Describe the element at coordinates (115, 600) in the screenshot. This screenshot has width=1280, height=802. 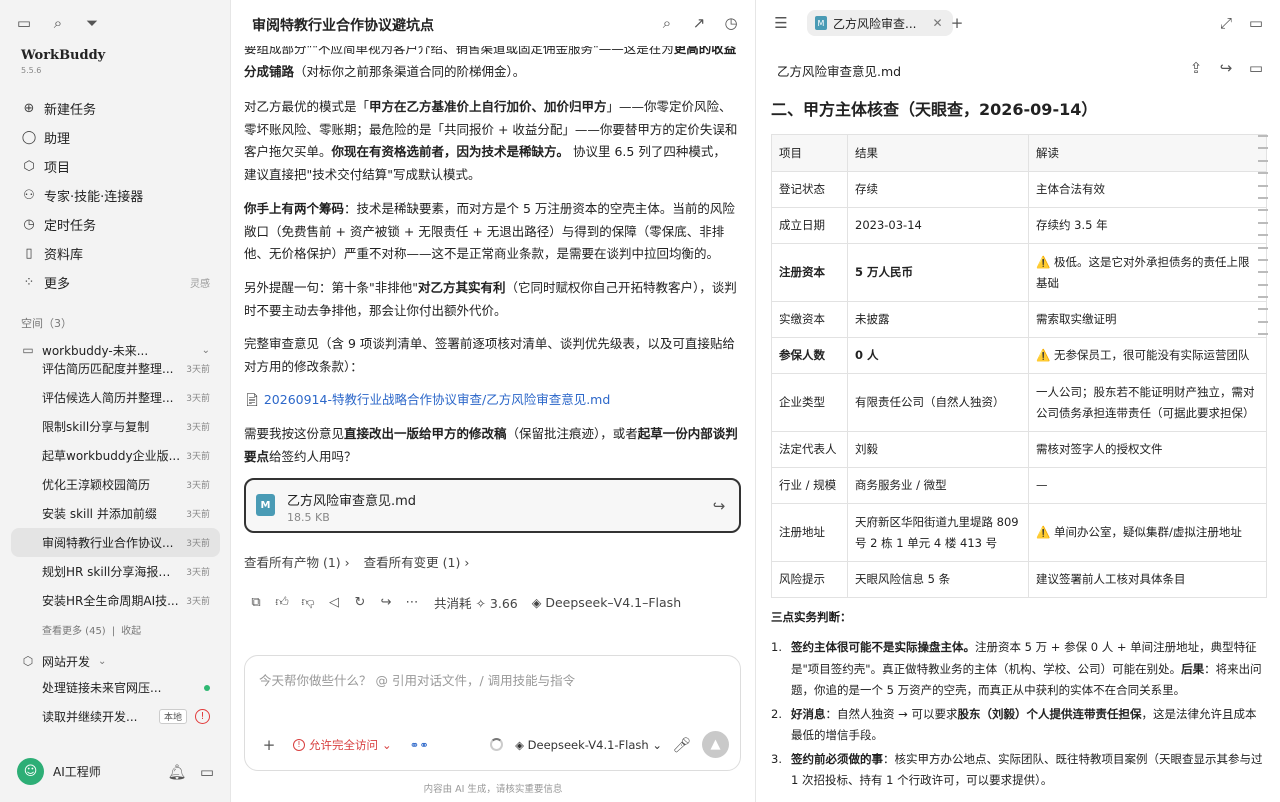
I see `task-item: 安装HR全生命周期AI技... 3天前` at that location.